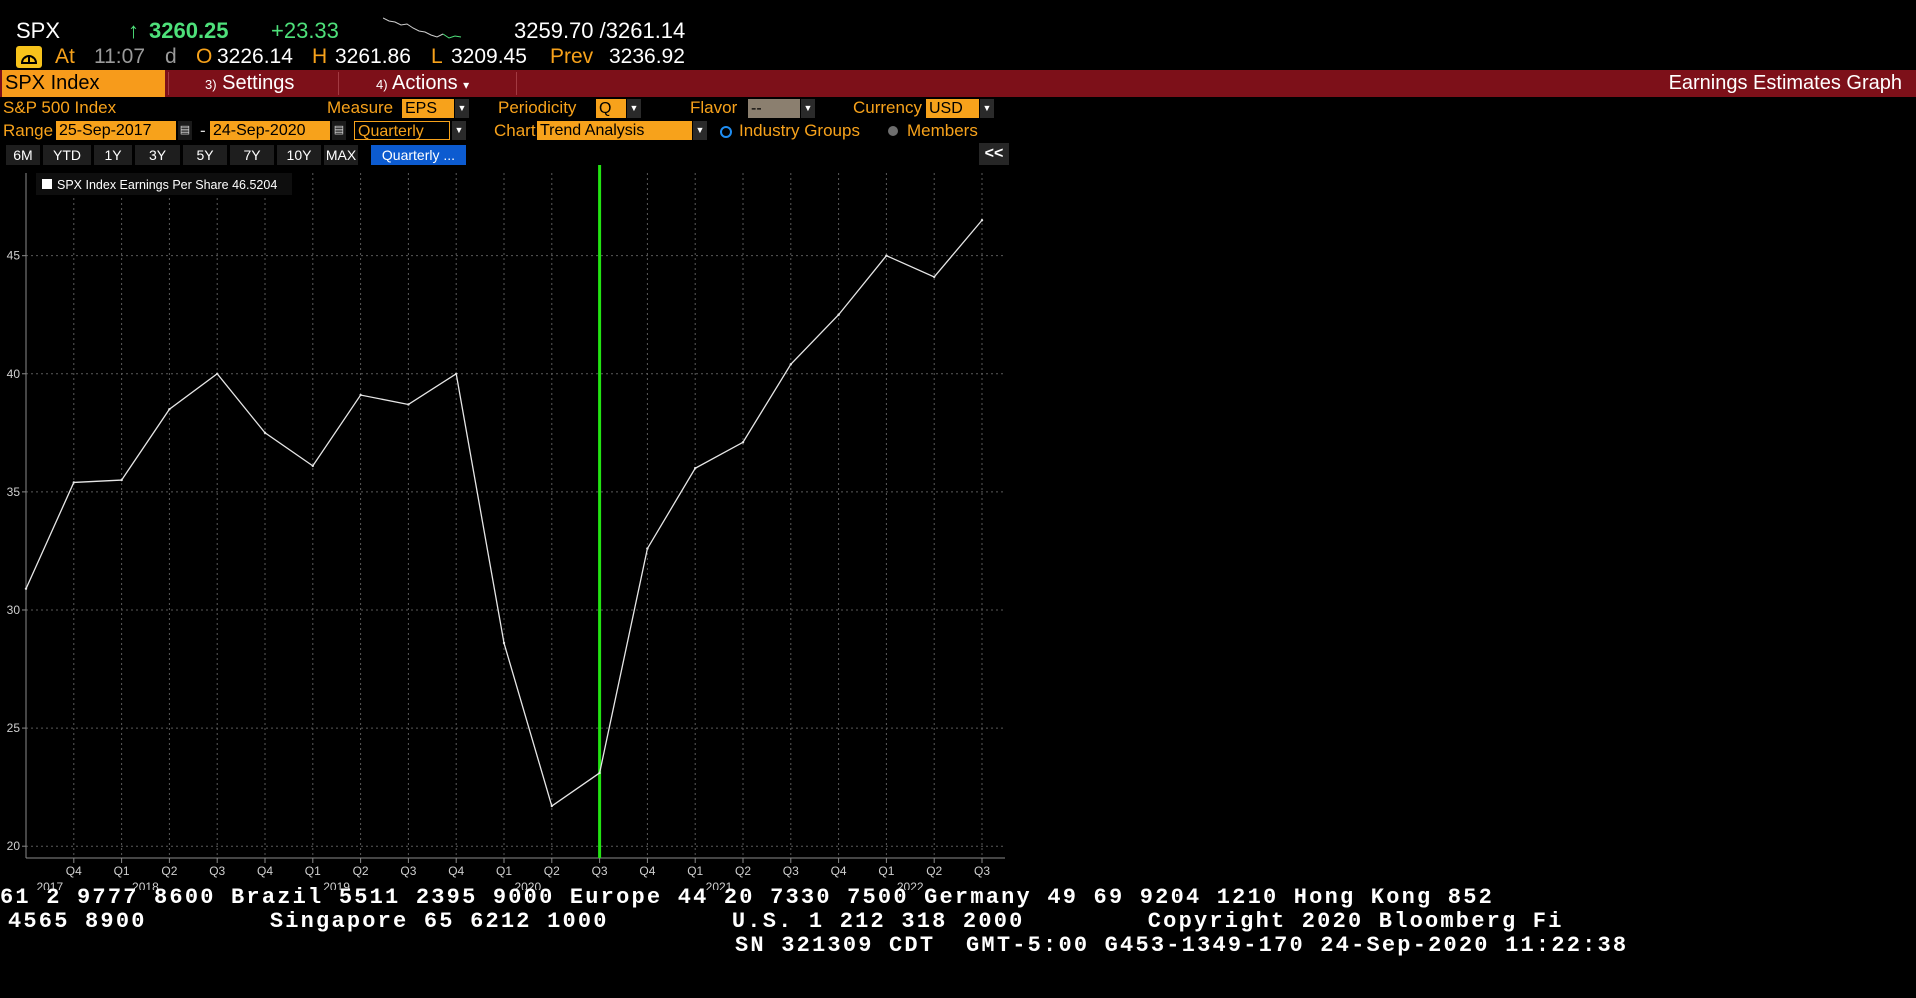  I want to click on periodicity-field: Q, so click(611, 108).